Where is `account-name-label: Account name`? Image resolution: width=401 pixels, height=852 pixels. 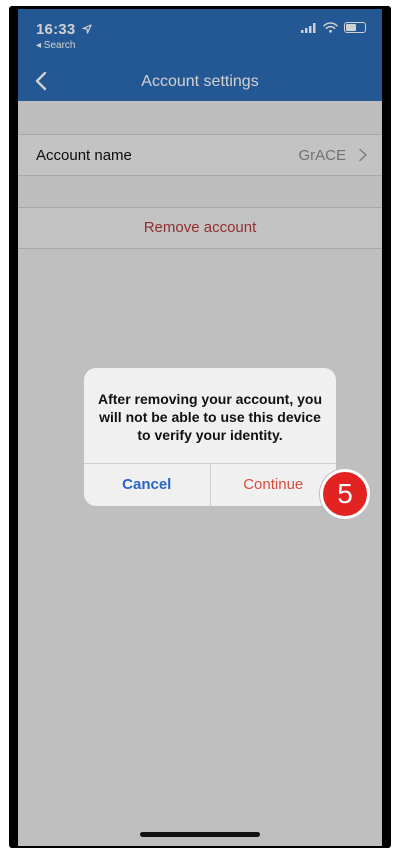 account-name-label: Account name is located at coordinates (84, 155).